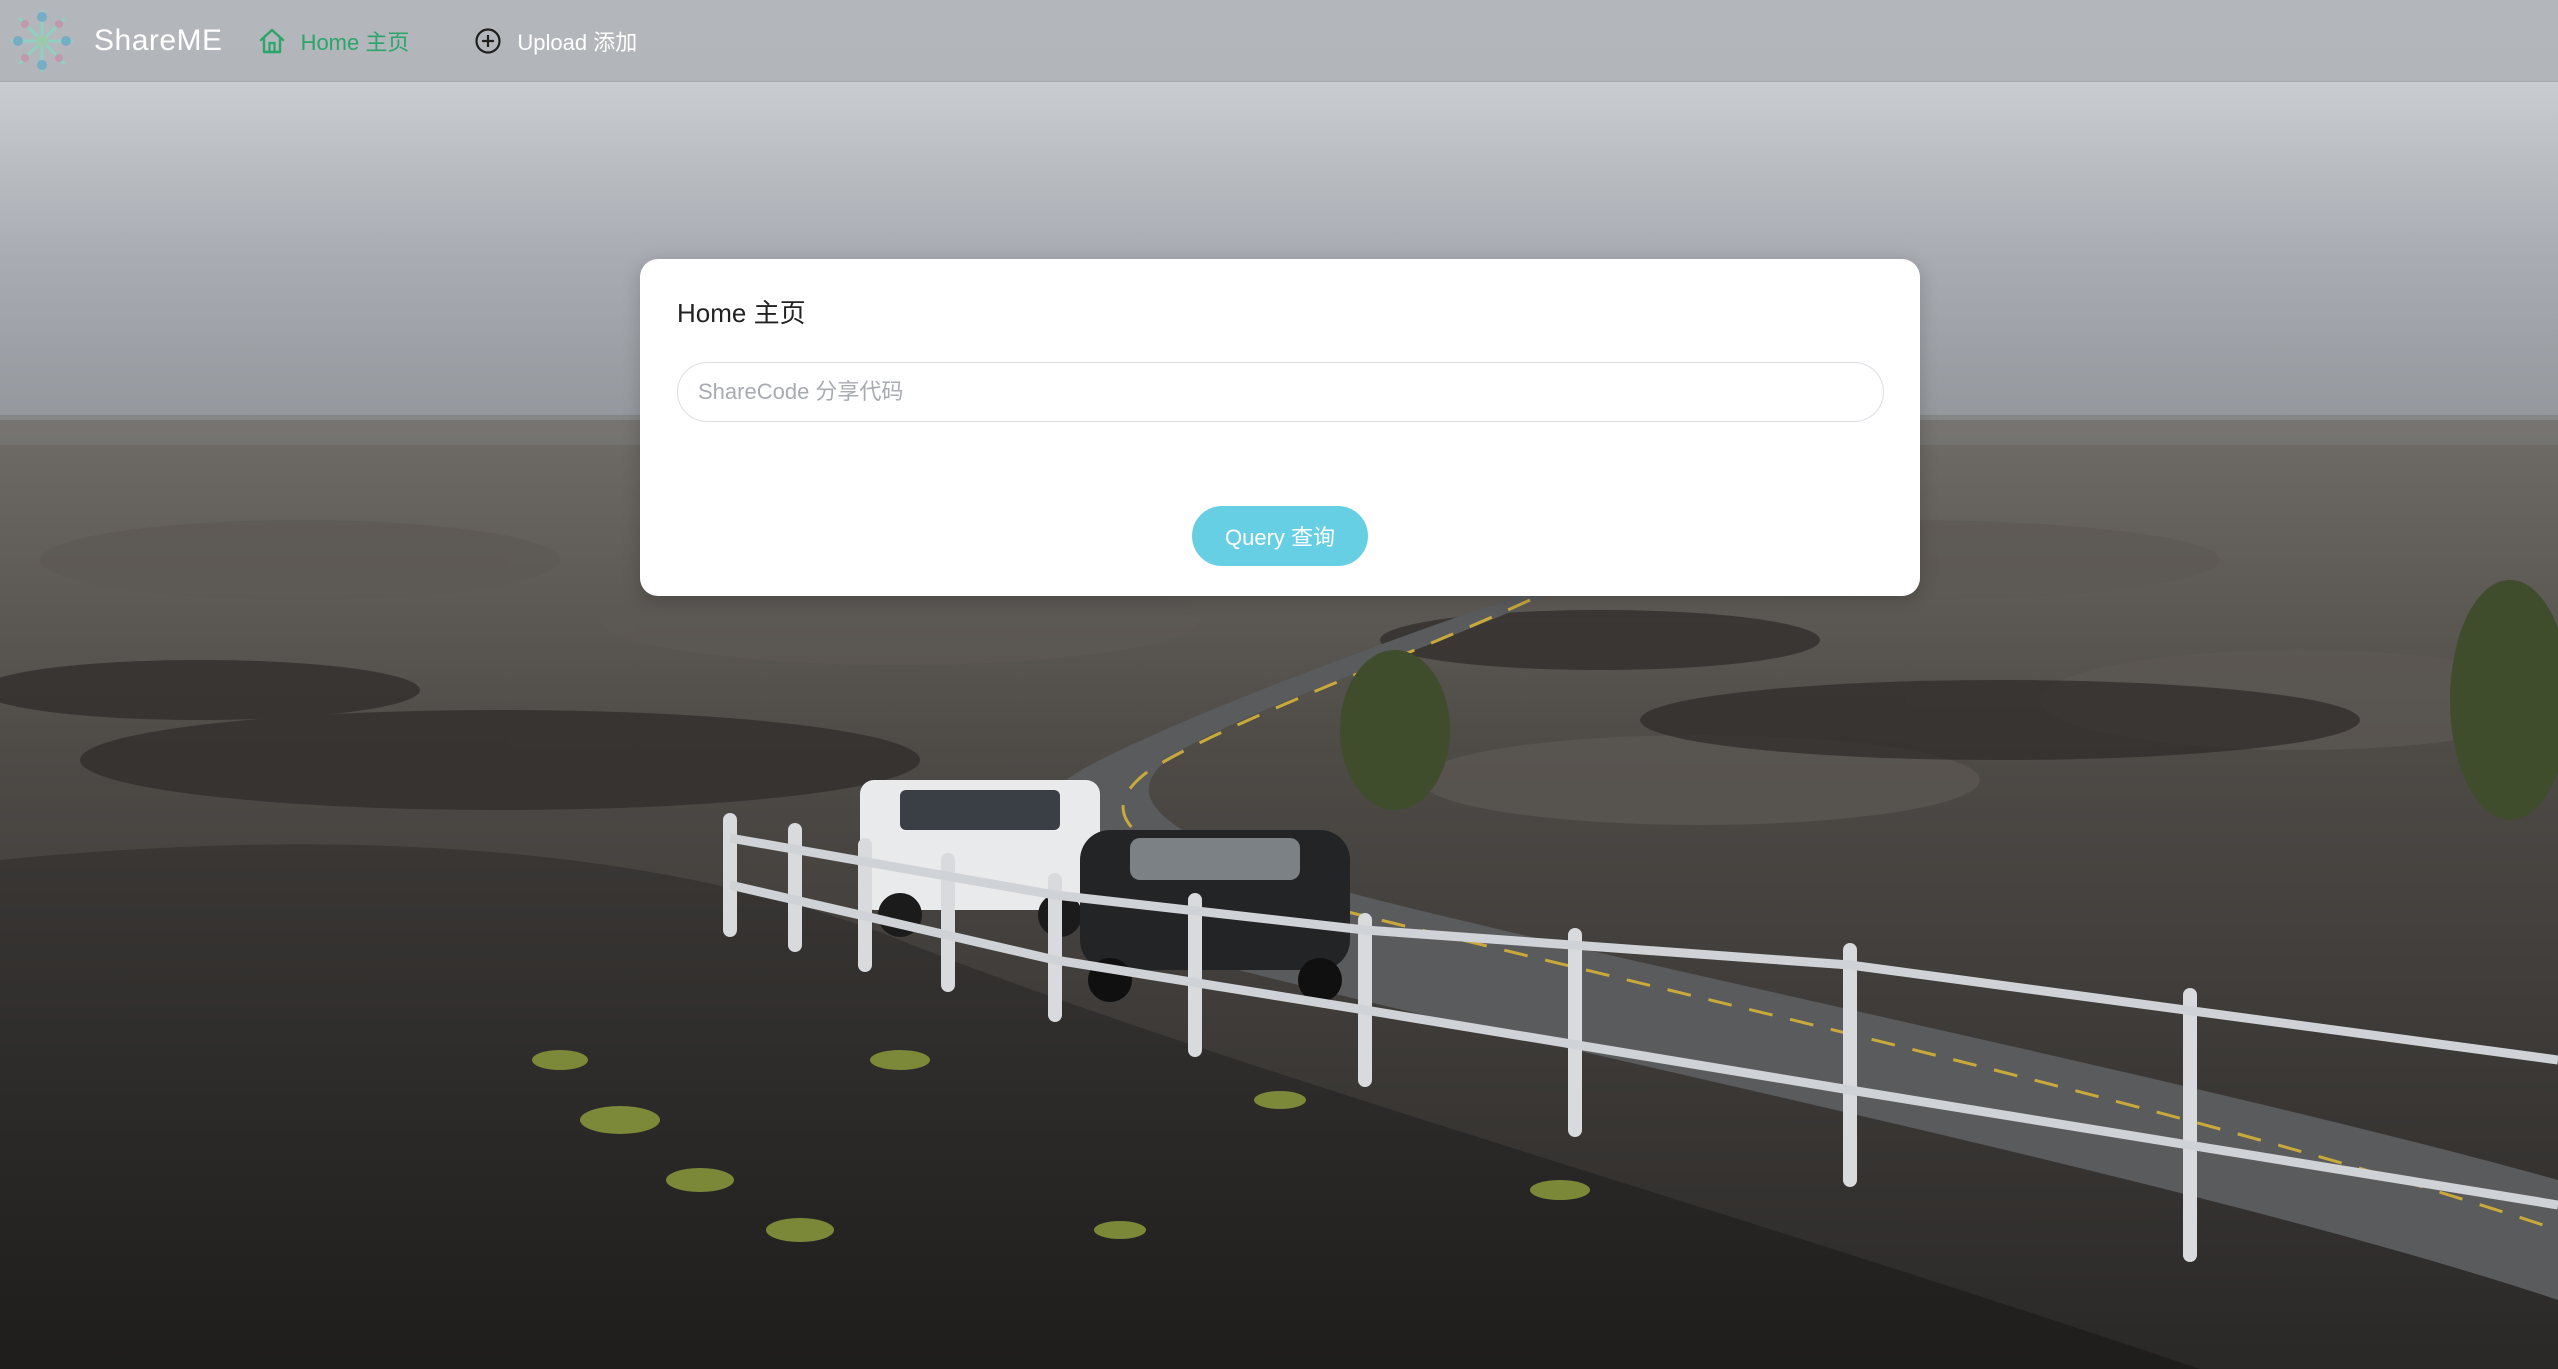 This screenshot has height=1369, width=2558. I want to click on nav-upload-label: Upload 添加, so click(577, 42).